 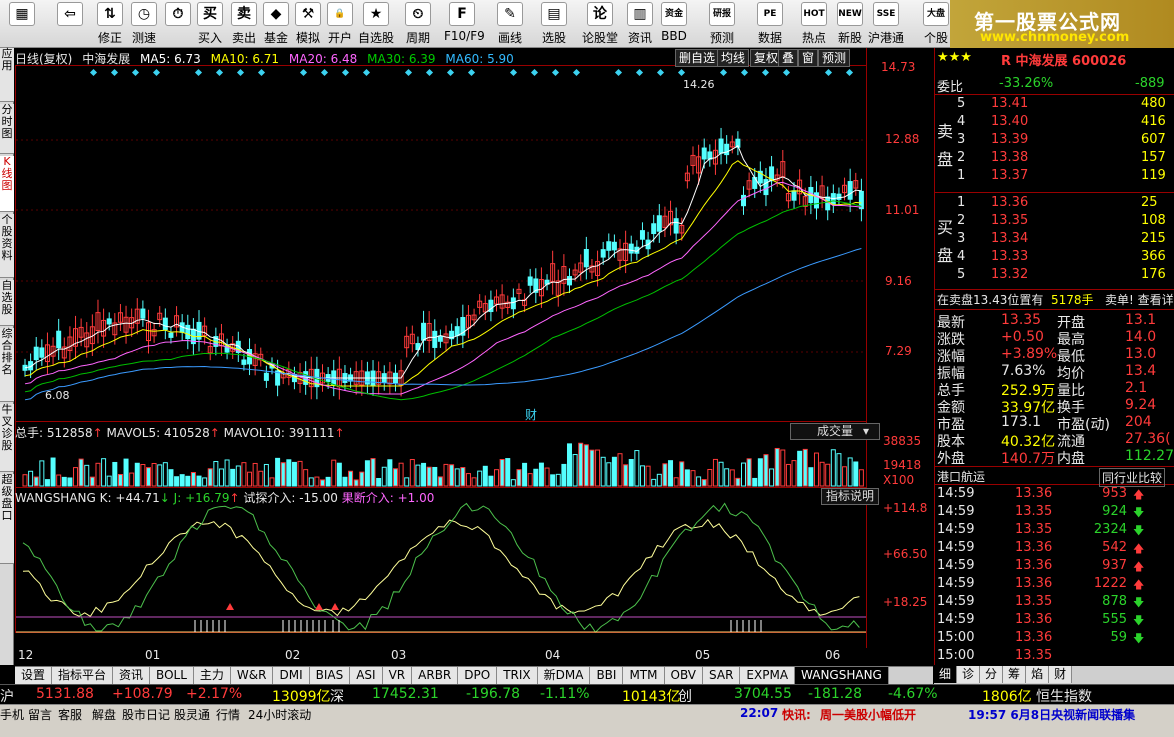 What do you see at coordinates (1148, 439) in the screenshot?
I see `stat-value: 27.36(` at bounding box center [1148, 439].